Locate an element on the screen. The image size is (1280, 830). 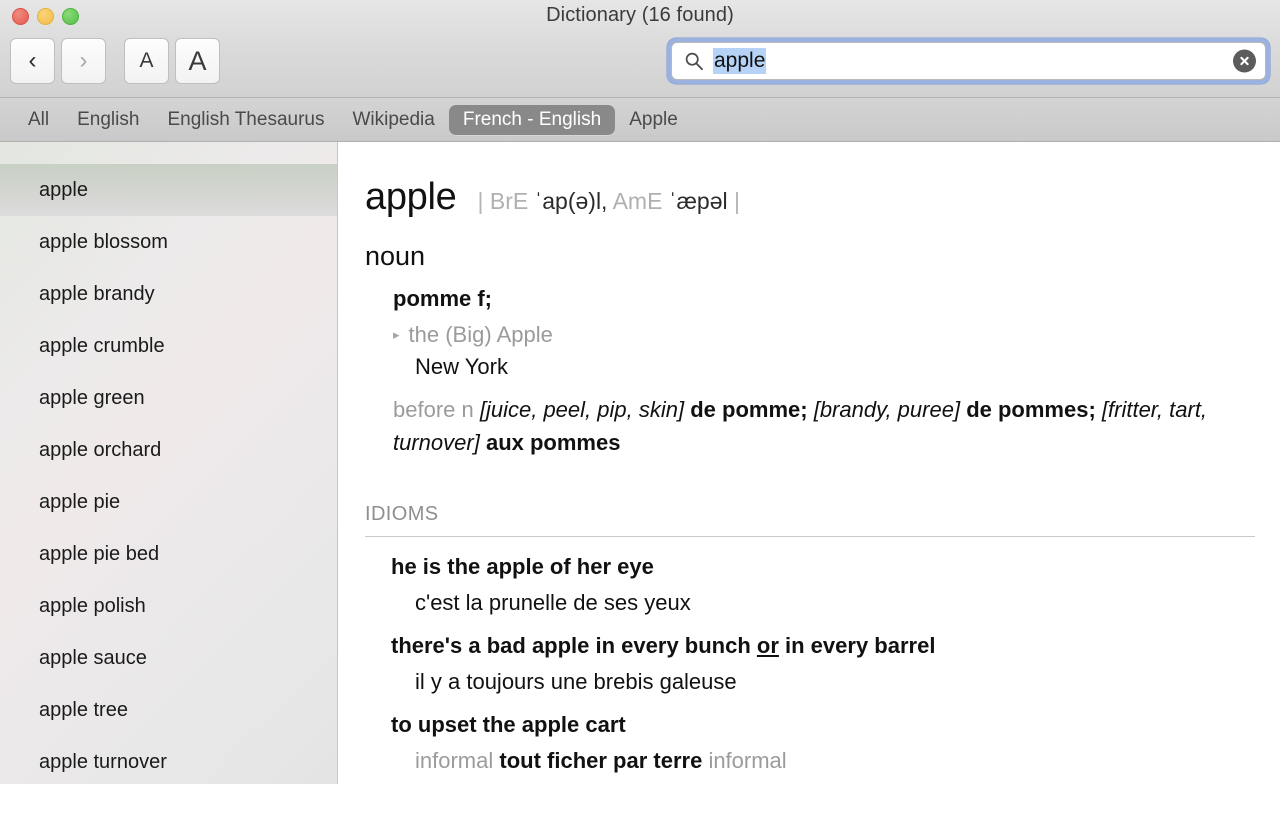
text-smaller-label: A is located at coordinates (146, 60).